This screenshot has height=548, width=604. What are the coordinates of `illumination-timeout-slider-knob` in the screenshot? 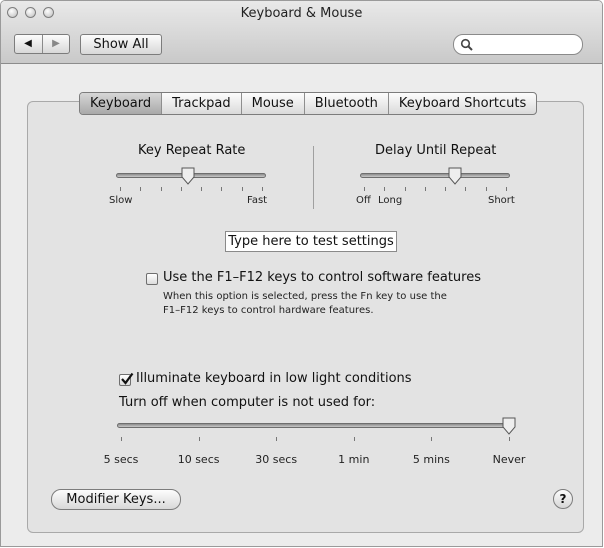 It's located at (509, 426).